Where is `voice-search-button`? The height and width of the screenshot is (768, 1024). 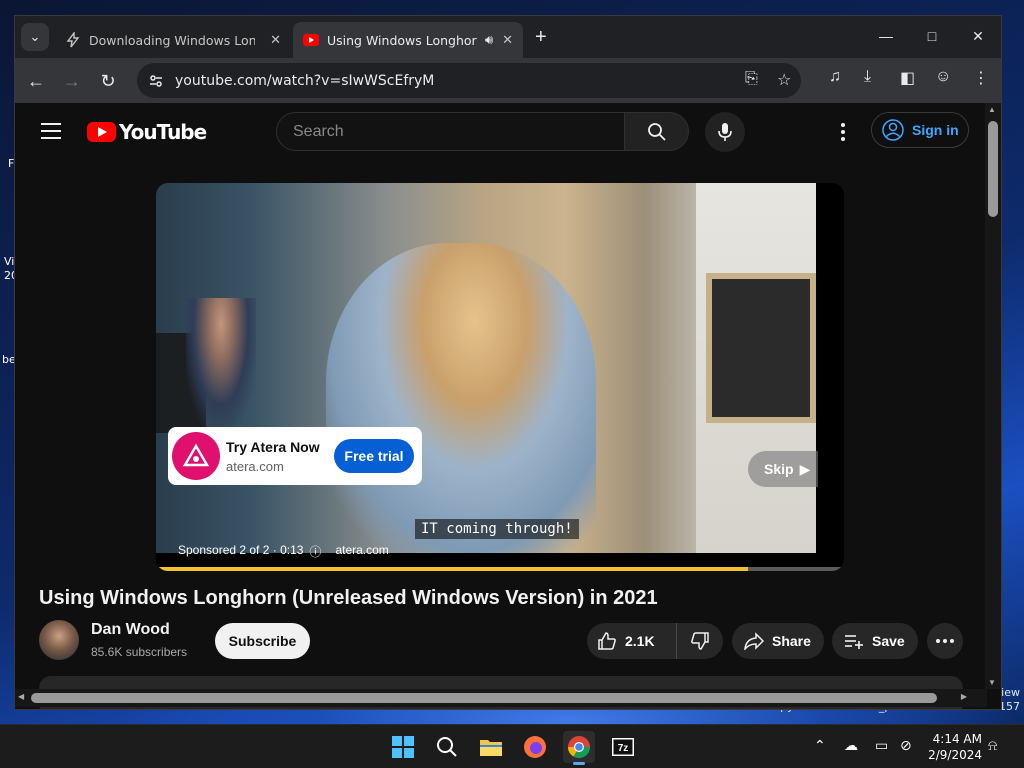 voice-search-button is located at coordinates (725, 132).